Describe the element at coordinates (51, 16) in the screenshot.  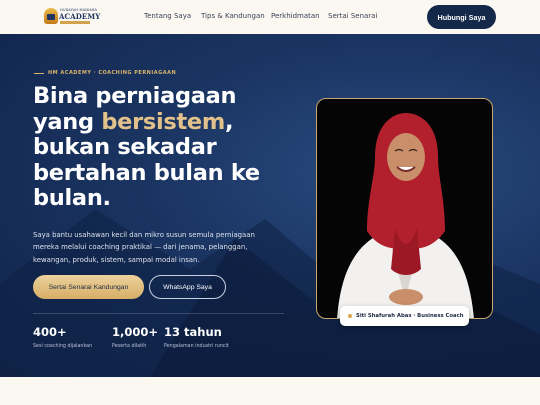
I see `logo-emblem-icon` at that location.